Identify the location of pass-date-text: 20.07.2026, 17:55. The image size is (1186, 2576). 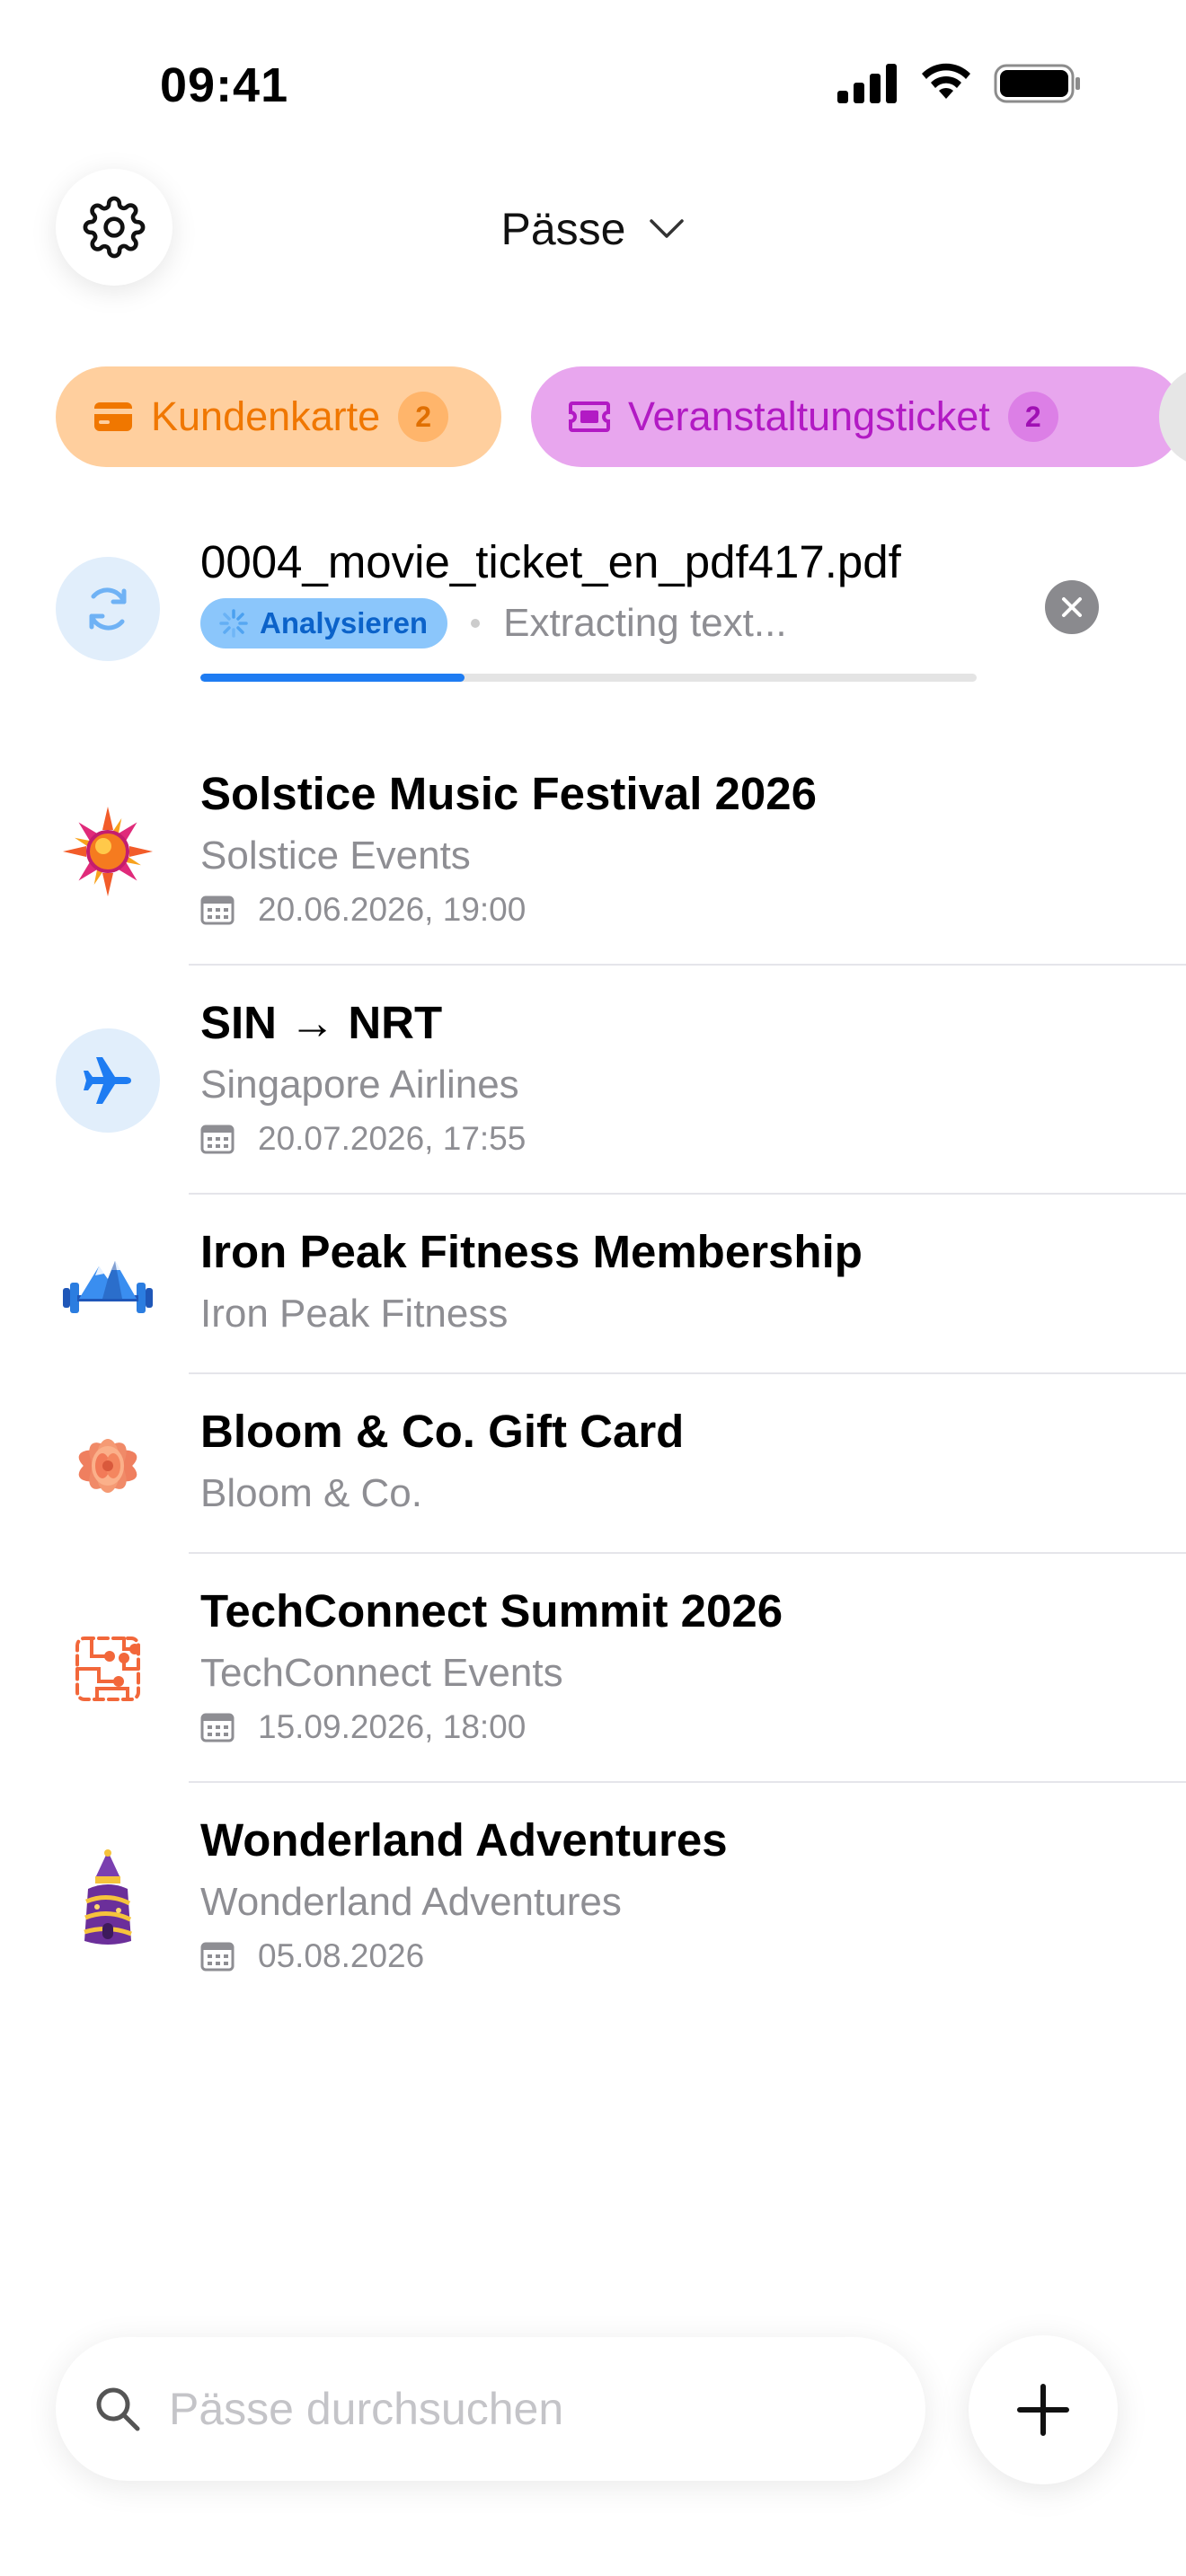
(392, 1138).